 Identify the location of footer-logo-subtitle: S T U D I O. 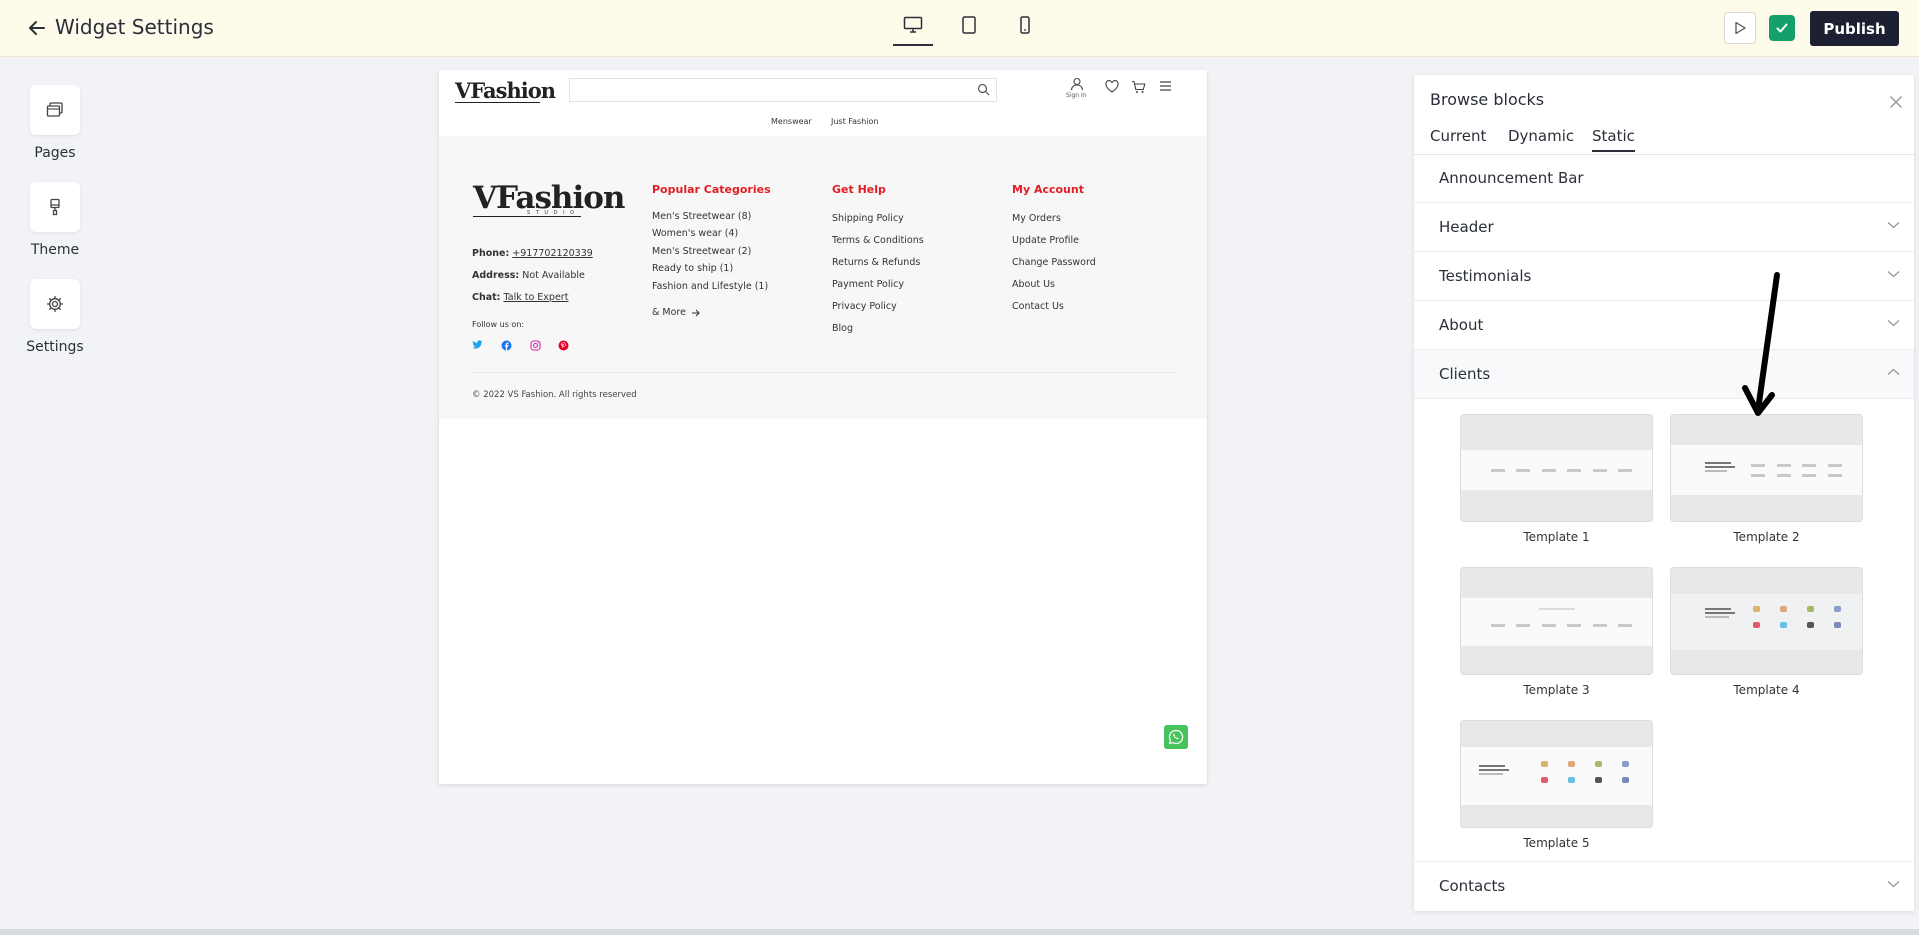
(552, 213).